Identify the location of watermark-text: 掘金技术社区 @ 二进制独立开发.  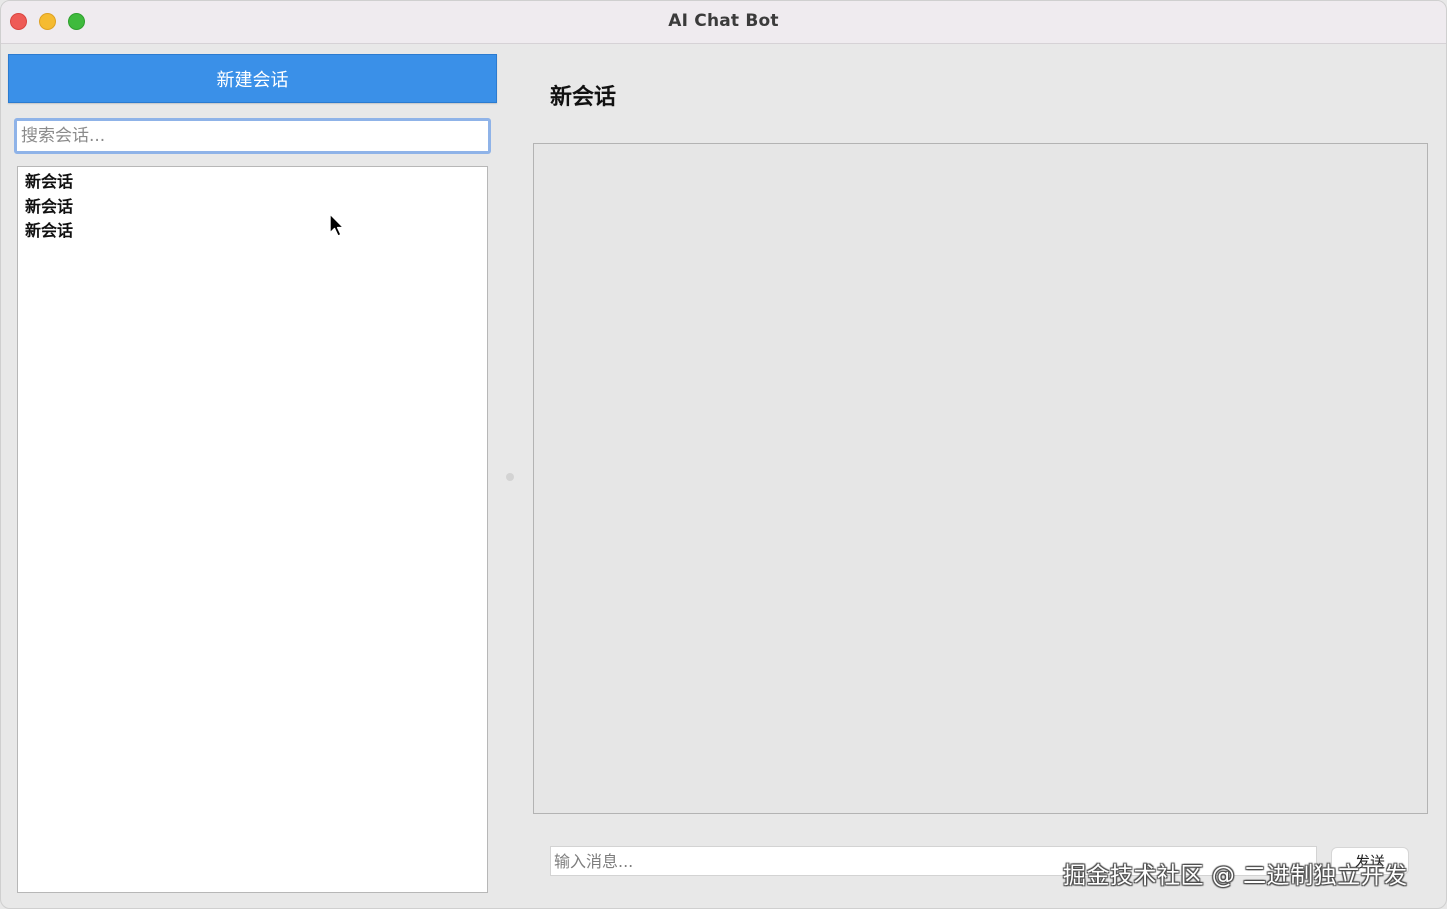
(1235, 876).